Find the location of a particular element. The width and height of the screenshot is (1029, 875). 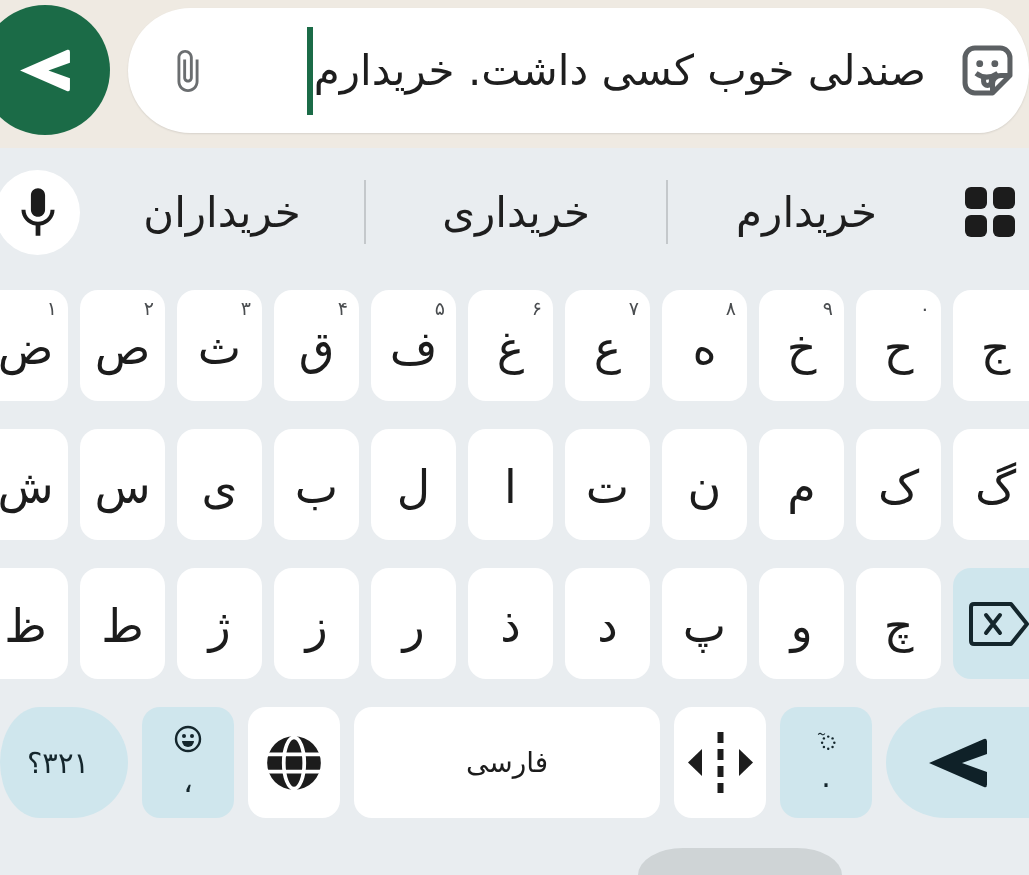

language-key is located at coordinates (294, 762).